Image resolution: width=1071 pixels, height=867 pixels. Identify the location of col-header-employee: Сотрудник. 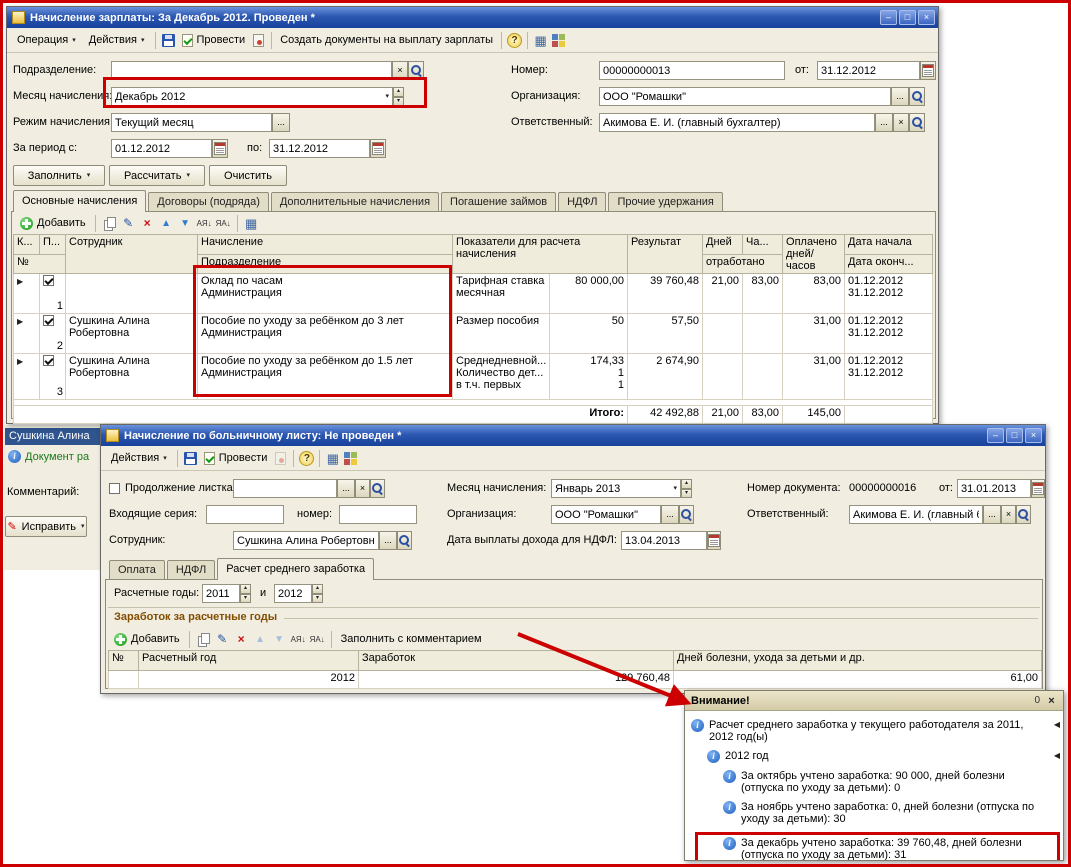
(131, 254).